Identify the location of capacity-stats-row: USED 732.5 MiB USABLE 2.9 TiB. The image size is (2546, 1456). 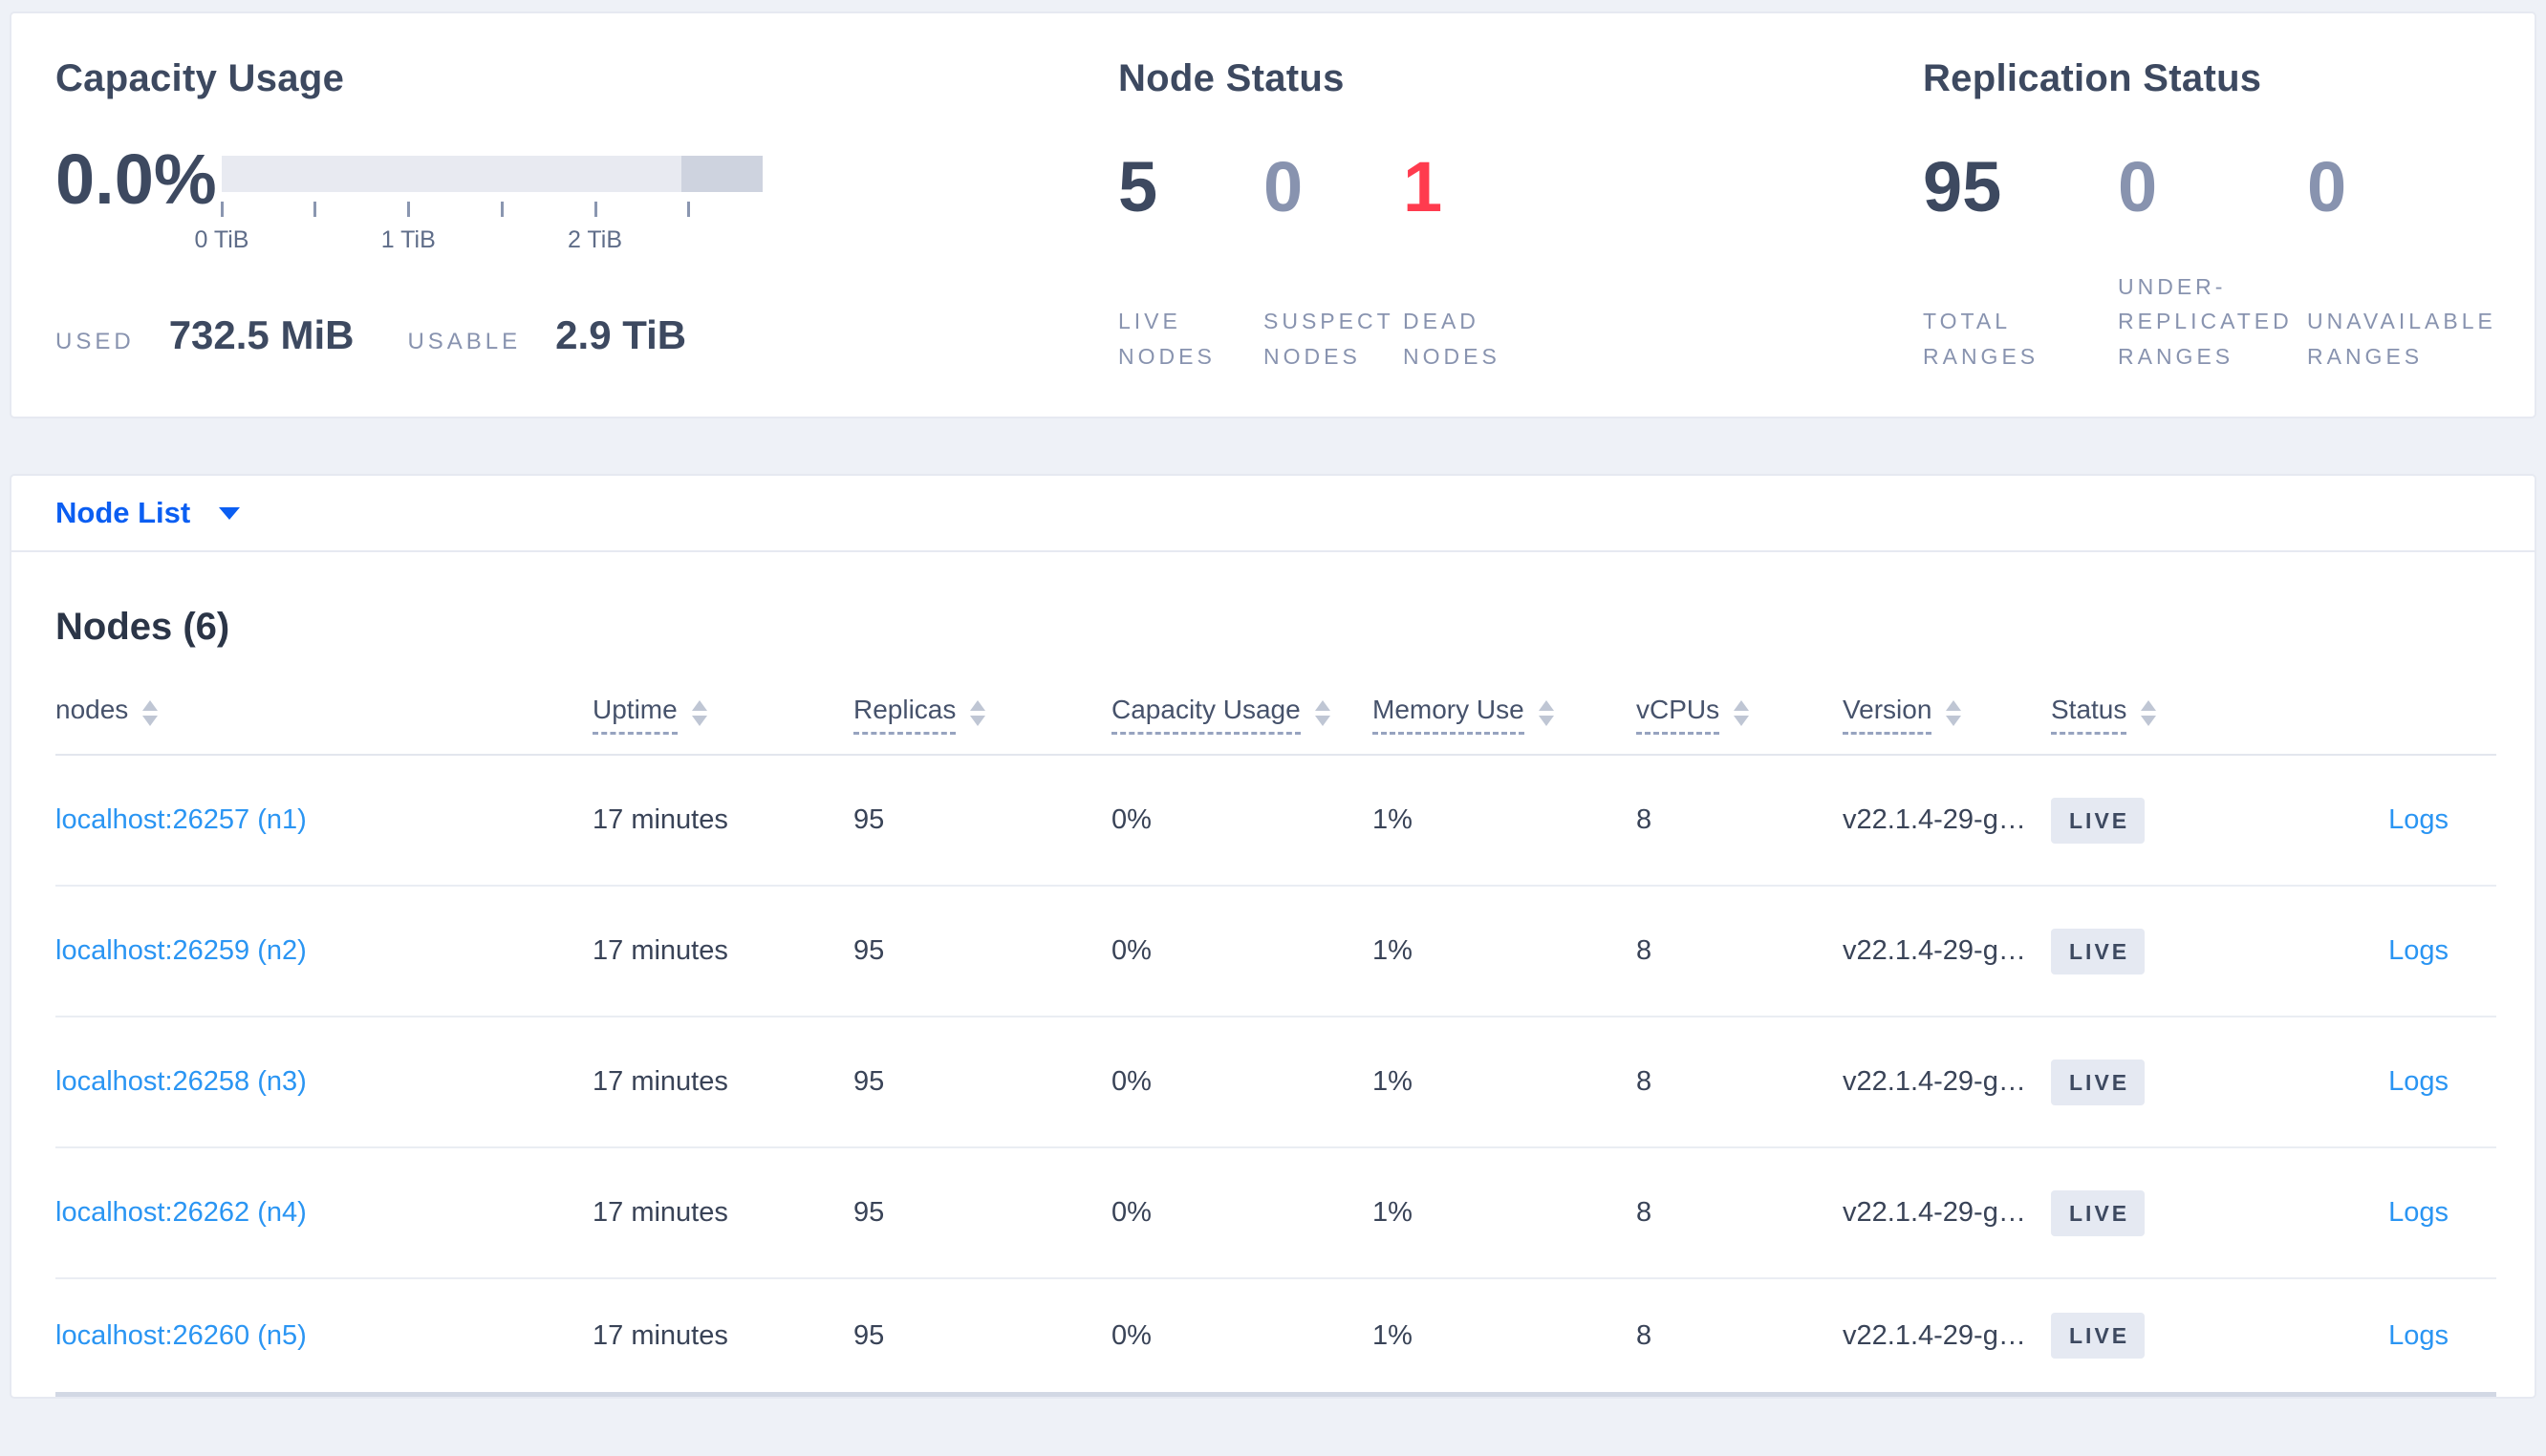
(586, 335).